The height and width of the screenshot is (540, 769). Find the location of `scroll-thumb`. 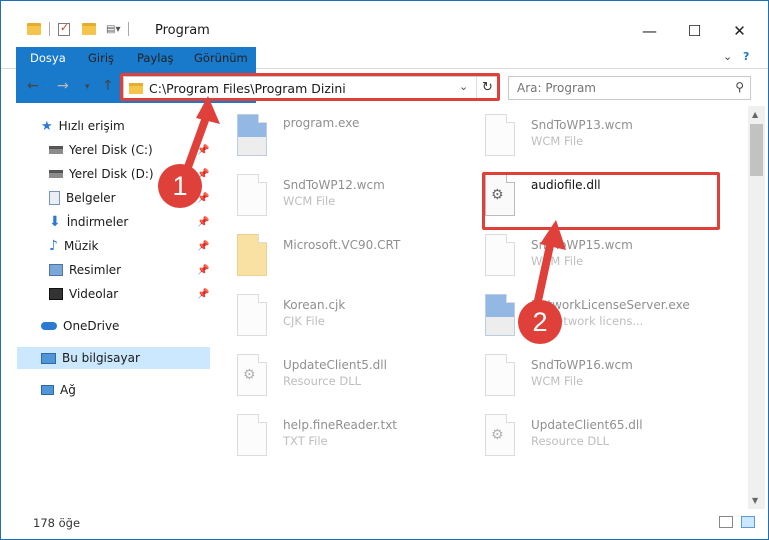

scroll-thumb is located at coordinates (756, 150).